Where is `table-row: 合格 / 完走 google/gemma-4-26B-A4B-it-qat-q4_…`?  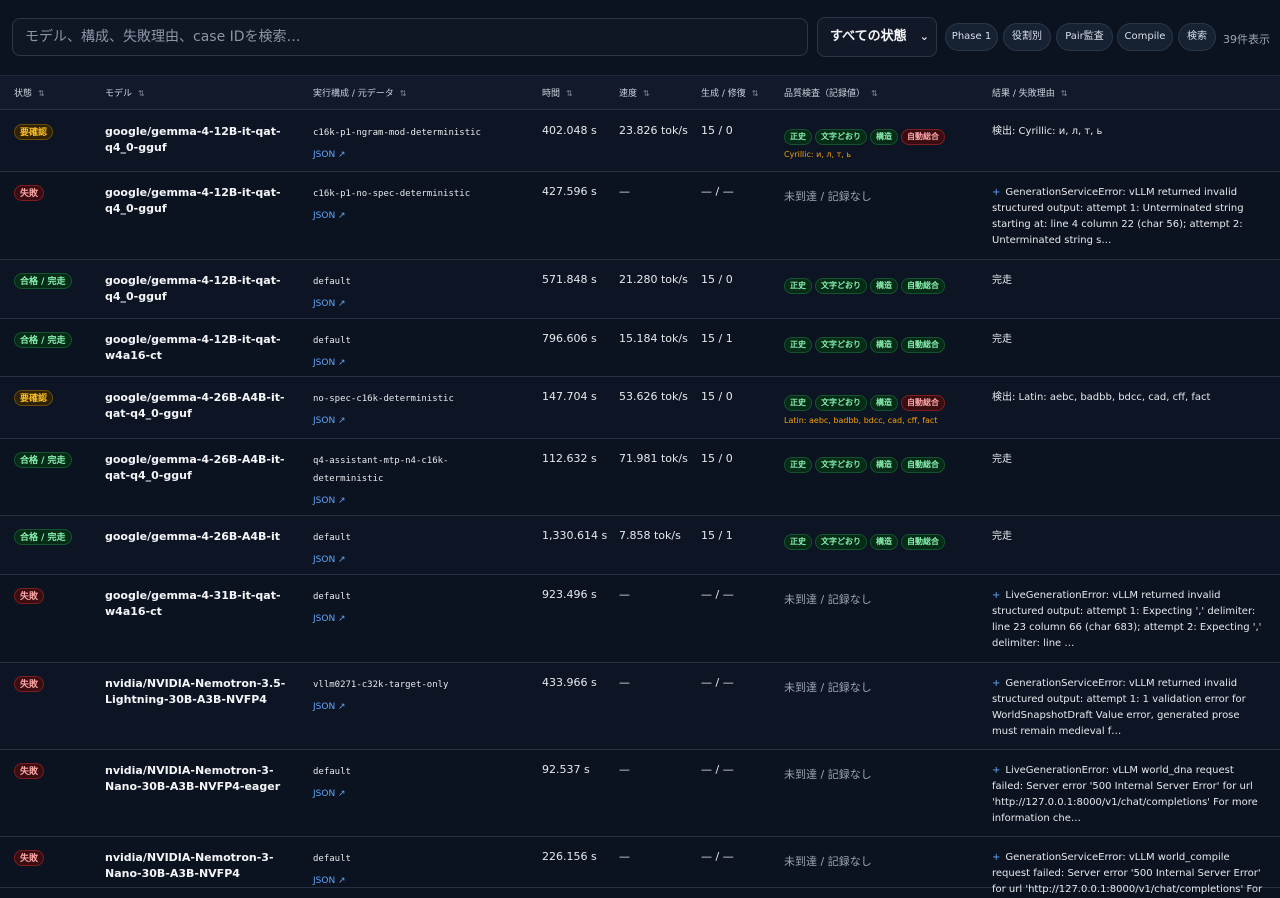 table-row: 合格 / 完走 google/gemma-4-26B-A4B-it-qat-q4_… is located at coordinates (640, 477).